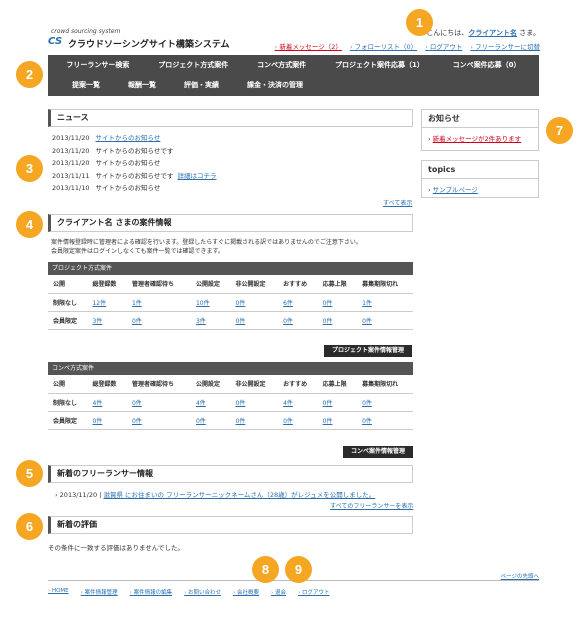 Image resolution: width=585 pixels, height=620 pixels. I want to click on news-item: 2013/11/20 サイトからのお知らせです, so click(113, 150).